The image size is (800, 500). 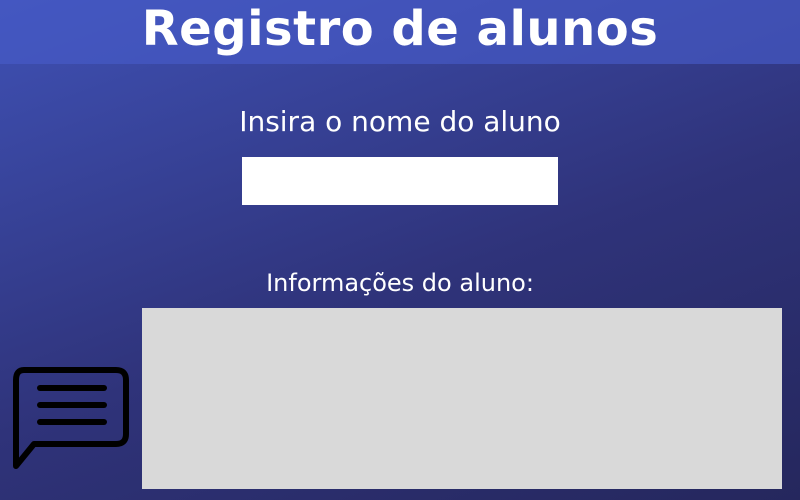 I want to click on header-bar: Registro de alunos, so click(x=400, y=32).